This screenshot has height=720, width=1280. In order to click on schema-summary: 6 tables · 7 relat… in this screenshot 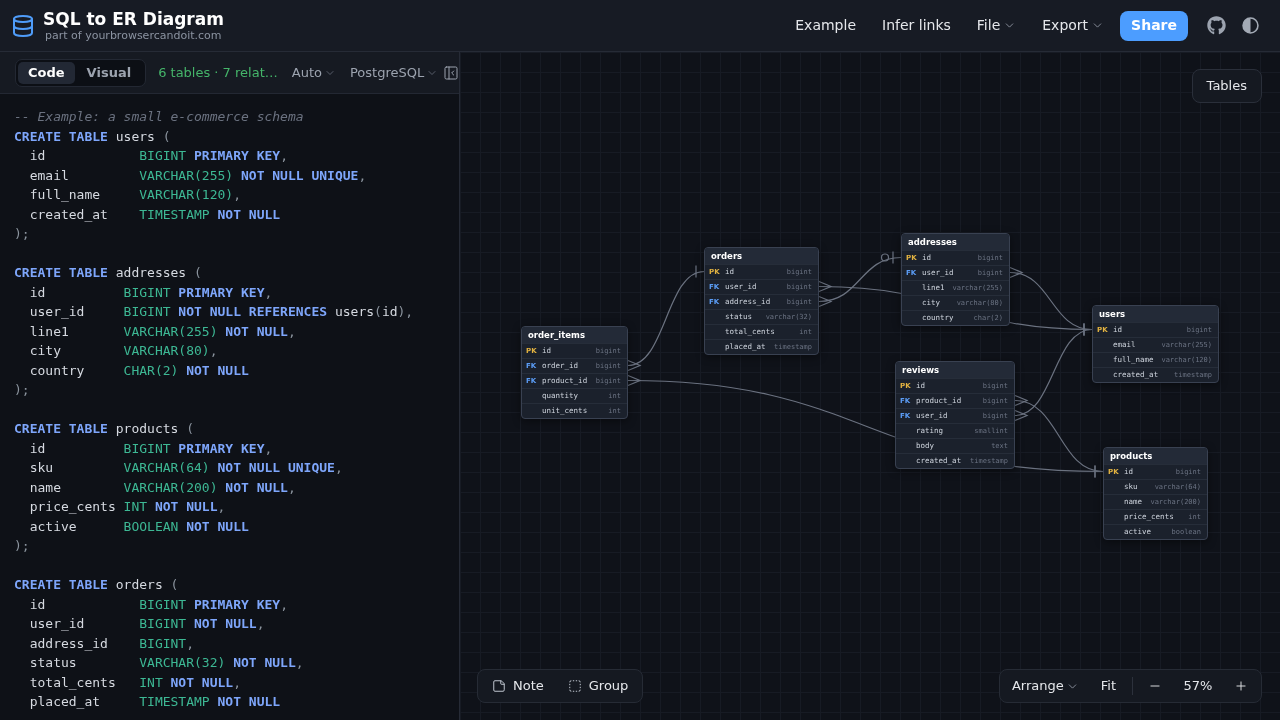, I will do `click(218, 72)`.